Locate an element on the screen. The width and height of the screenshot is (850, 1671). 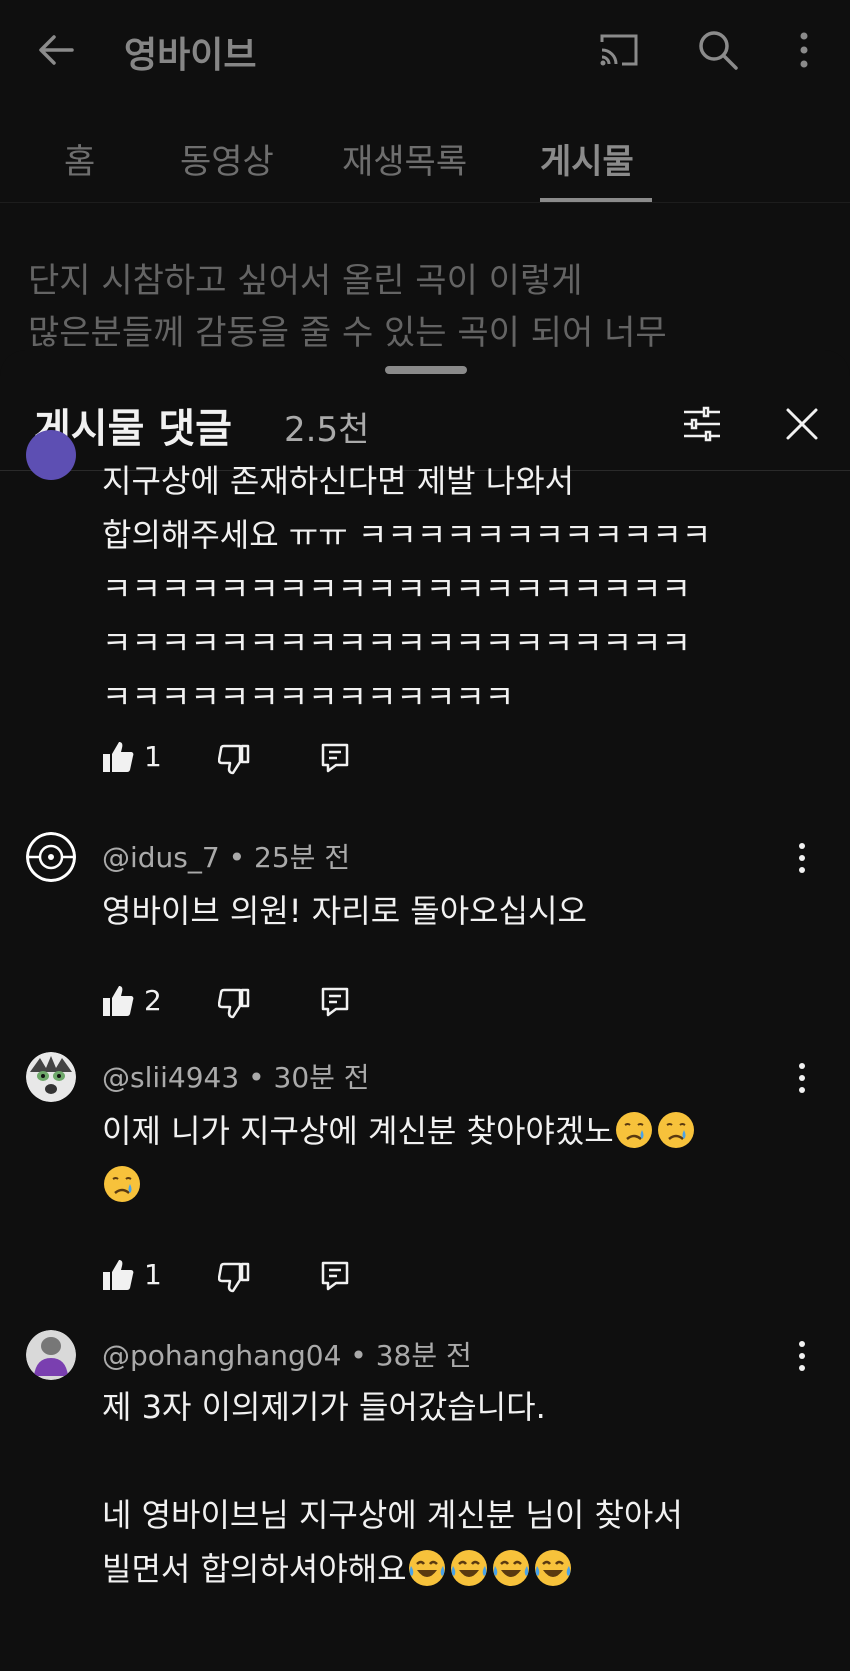
like-count: 2 is located at coordinates (153, 1000).